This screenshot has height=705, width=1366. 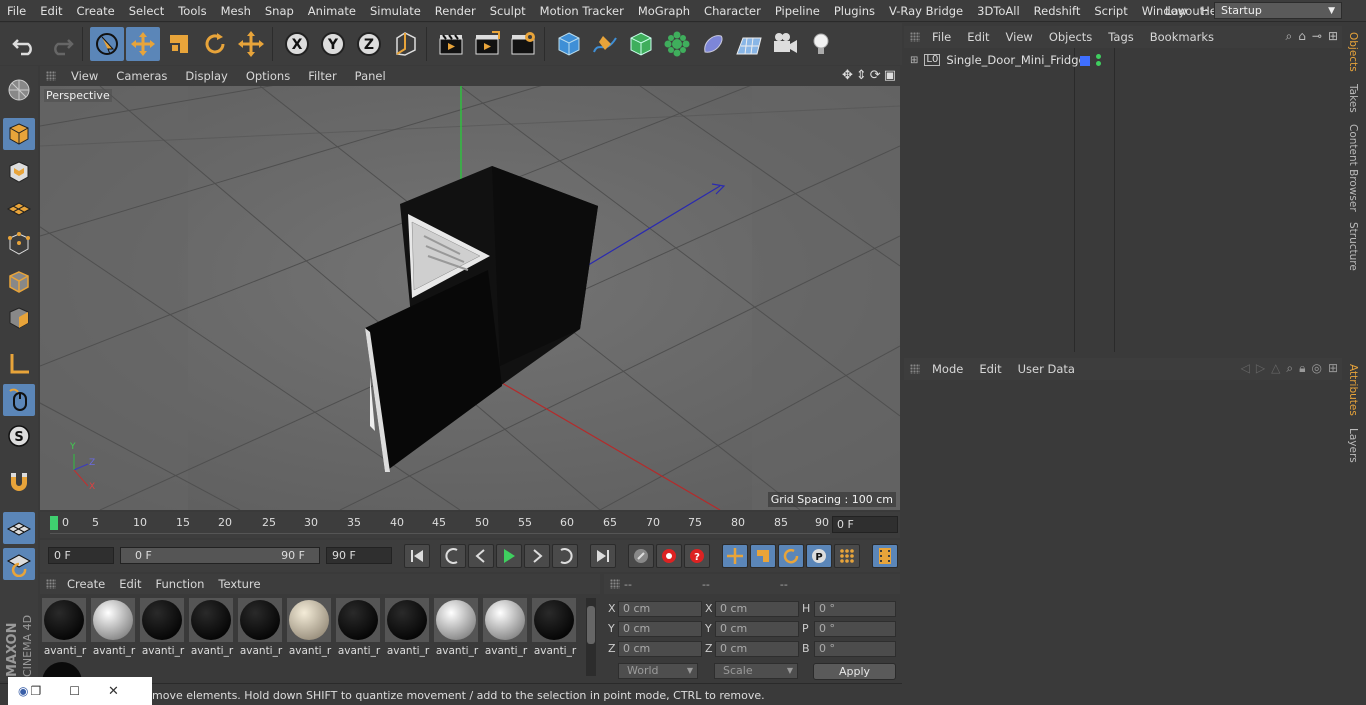 What do you see at coordinates (51, 11) in the screenshot?
I see `menu-edit: Edit` at bounding box center [51, 11].